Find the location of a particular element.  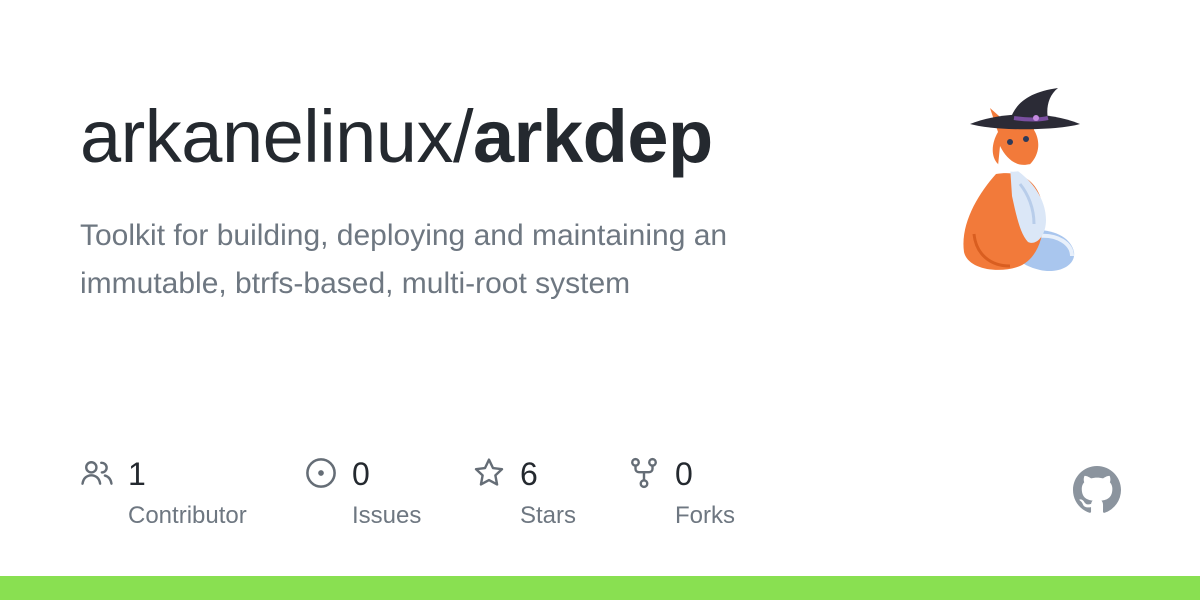

stat-issues: 0 Issues is located at coordinates (384, 497).